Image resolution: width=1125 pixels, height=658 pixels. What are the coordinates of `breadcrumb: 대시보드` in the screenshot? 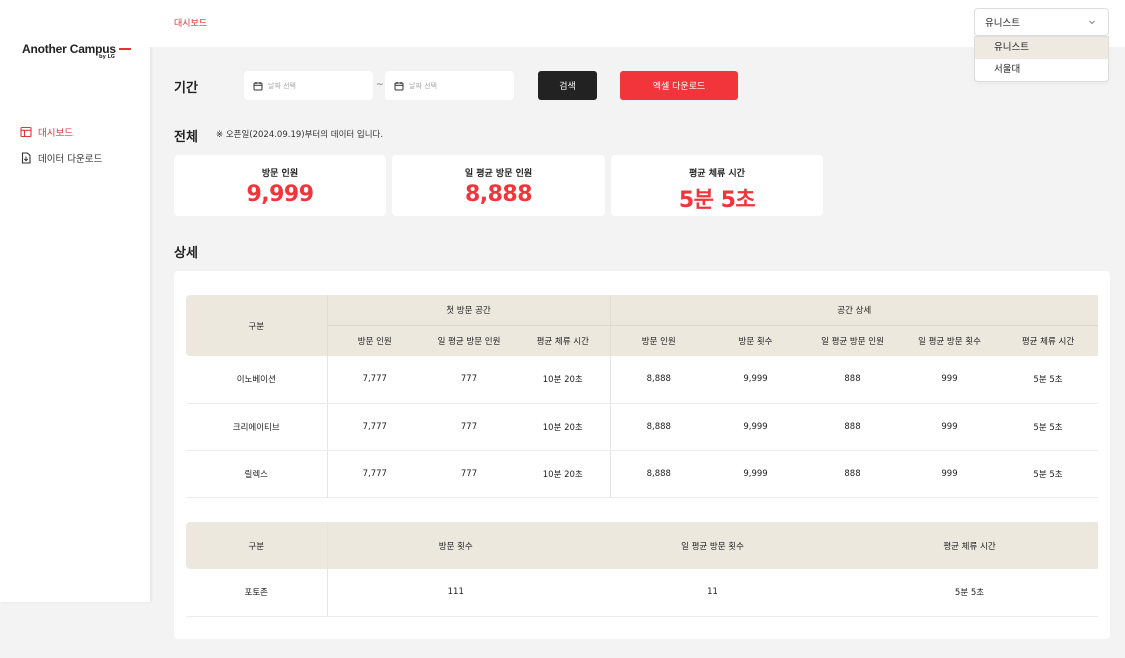 It's located at (190, 22).